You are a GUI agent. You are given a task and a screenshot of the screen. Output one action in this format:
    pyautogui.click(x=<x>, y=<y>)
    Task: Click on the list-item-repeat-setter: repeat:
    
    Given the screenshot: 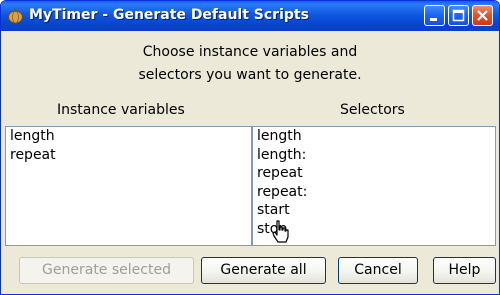 What is the action you would take?
    pyautogui.click(x=374, y=192)
    